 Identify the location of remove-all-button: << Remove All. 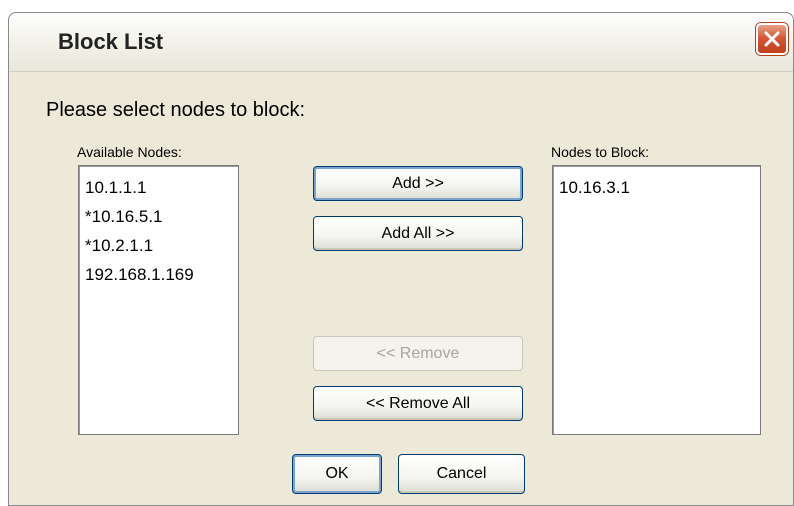
(418, 403).